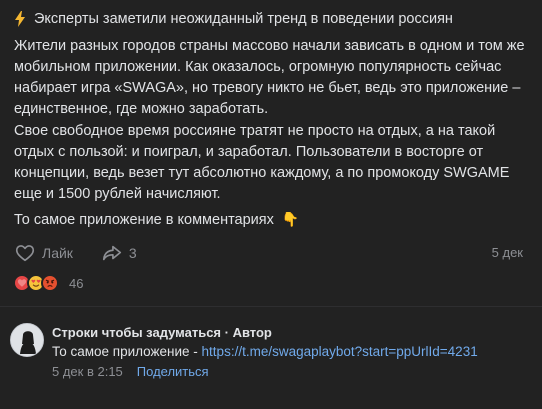 The image size is (542, 409). I want to click on reactions-bar: 46, so click(48, 283).